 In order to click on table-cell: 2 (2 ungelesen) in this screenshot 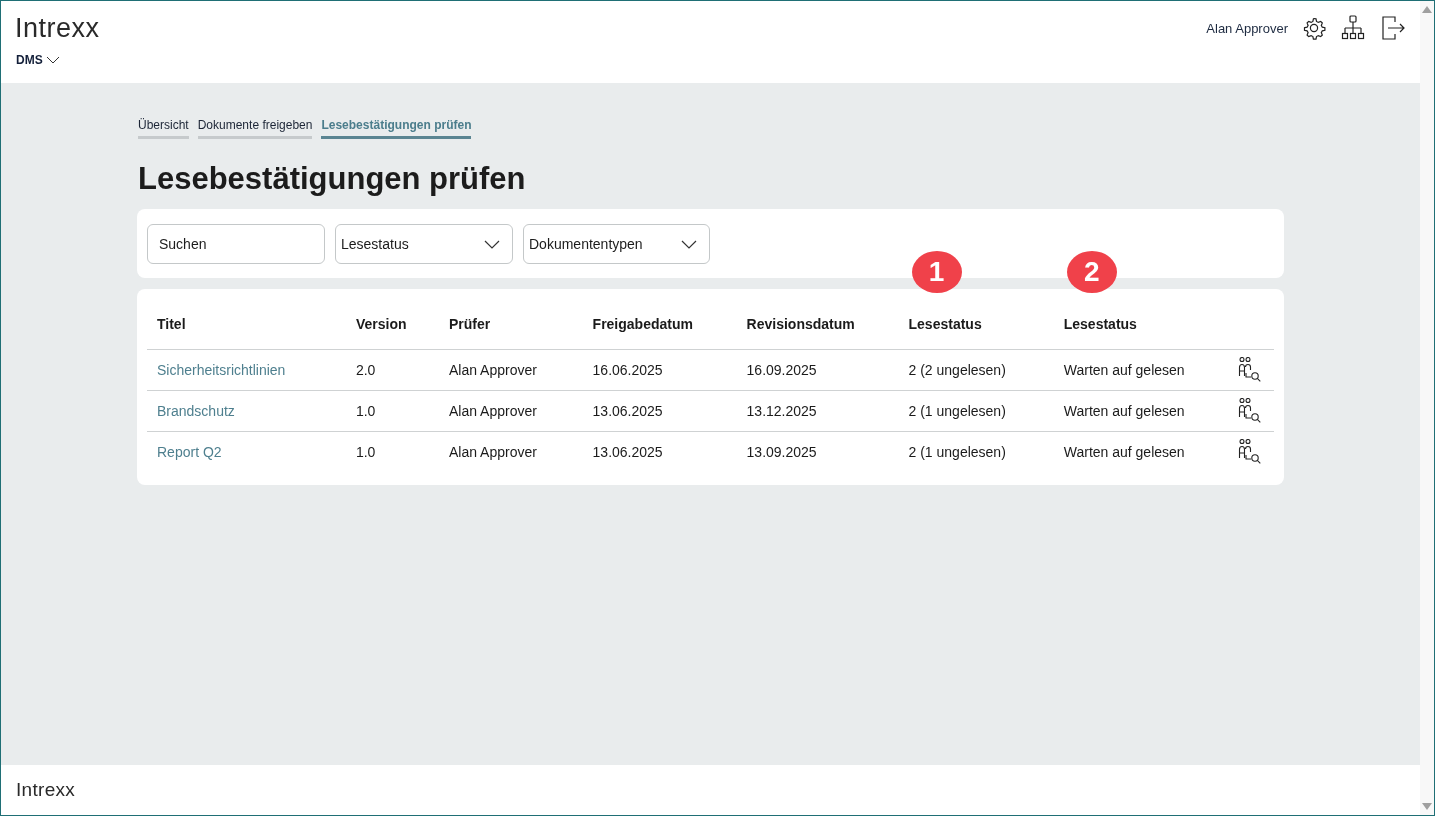, I will do `click(957, 370)`.